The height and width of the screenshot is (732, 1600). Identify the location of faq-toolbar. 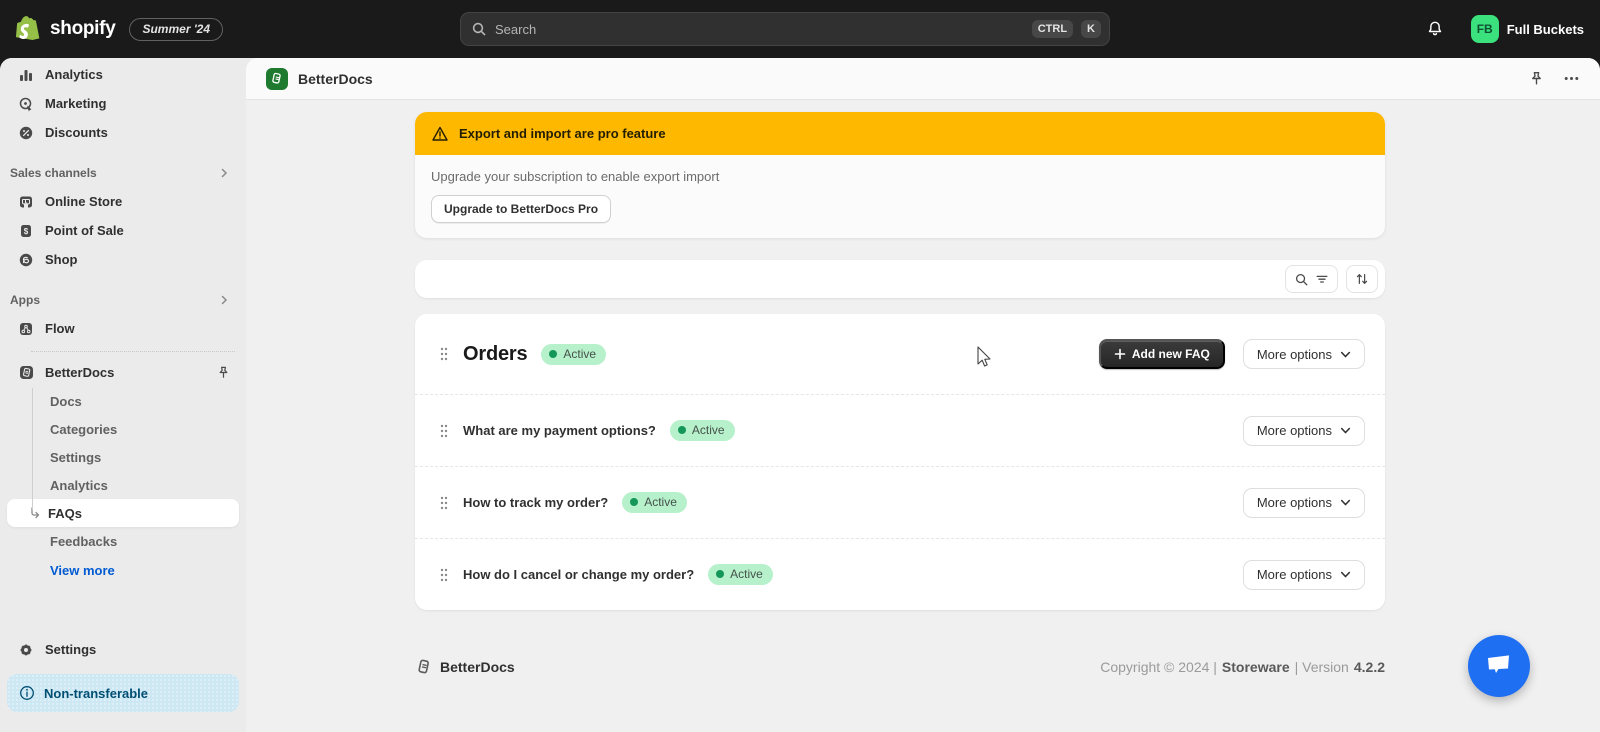
(900, 279).